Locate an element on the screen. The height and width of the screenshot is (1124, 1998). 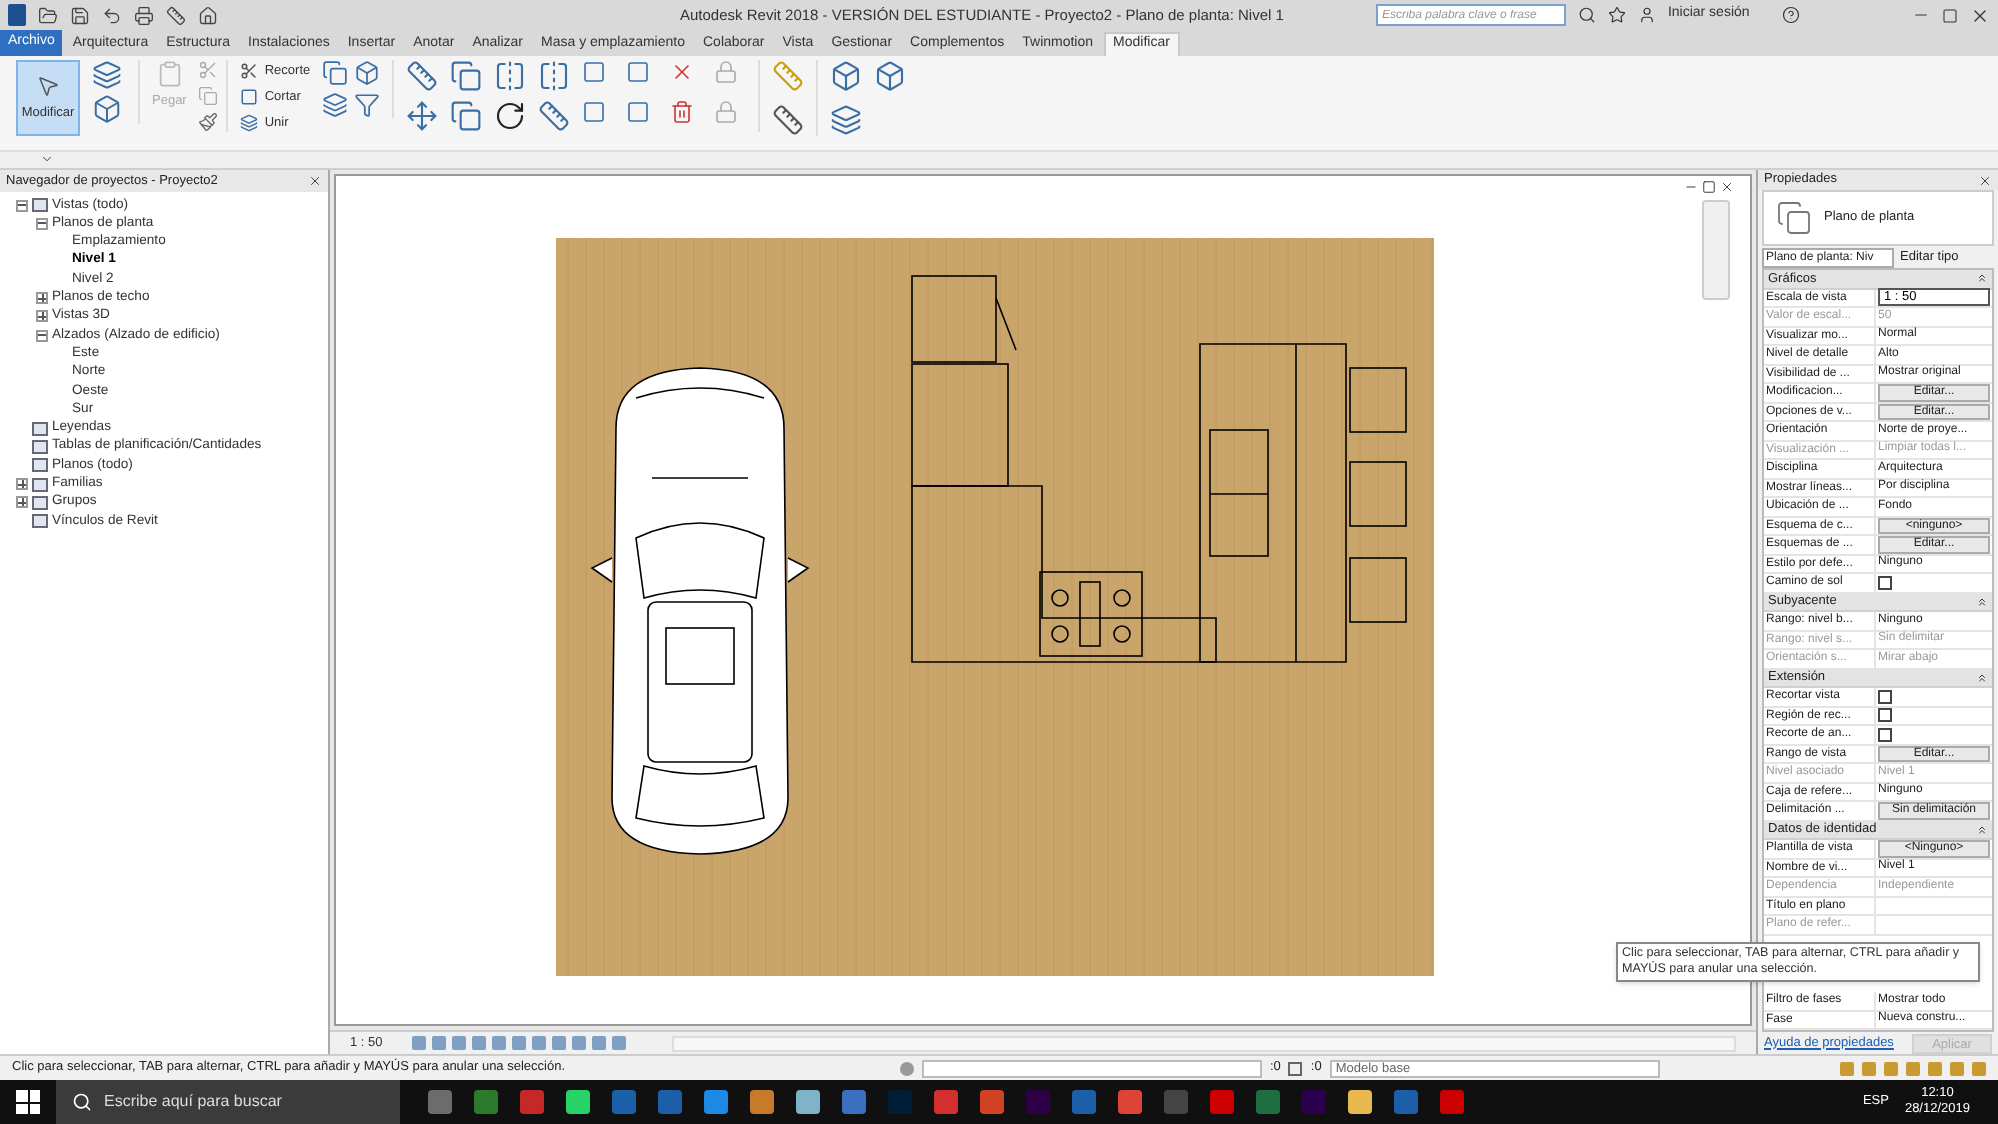
collapse-icon is located at coordinates (1982, 278).